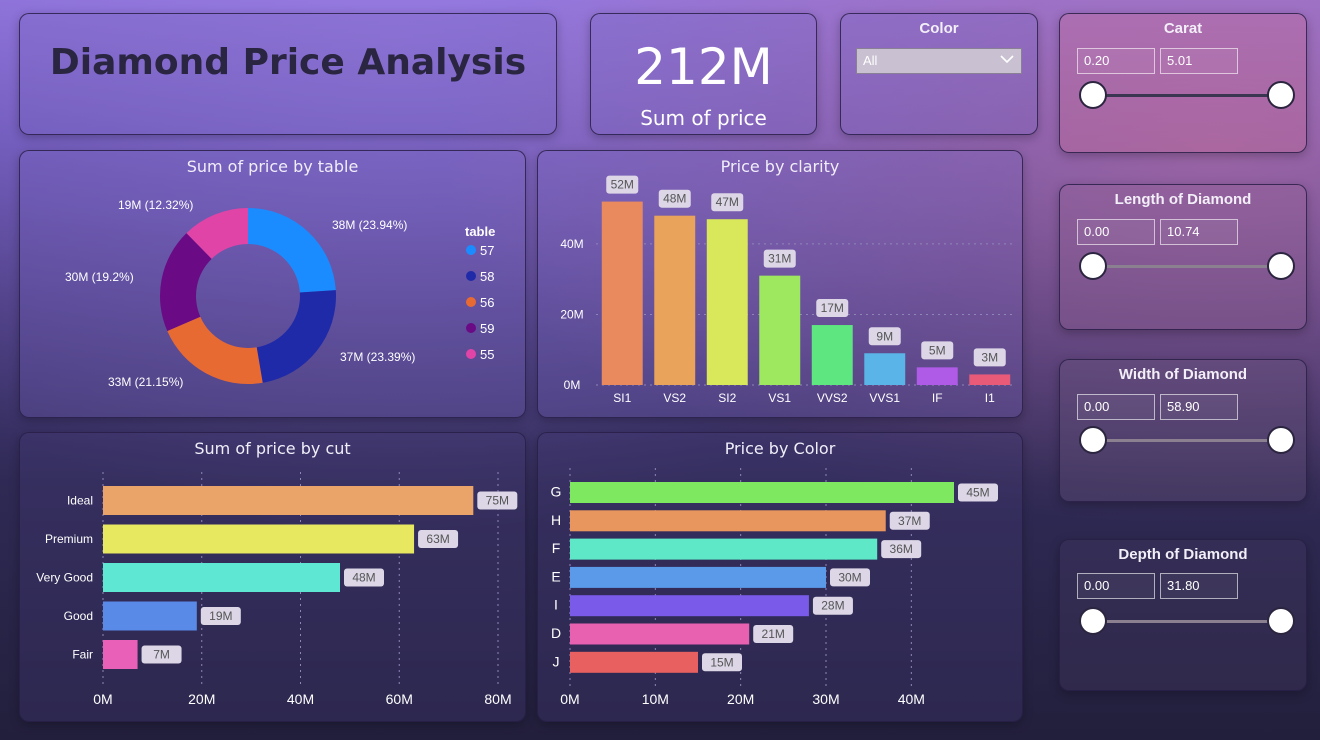 The width and height of the screenshot is (1320, 740). I want to click on length-slicer: Length of Diamond 0.00 10.74, so click(1183, 257).